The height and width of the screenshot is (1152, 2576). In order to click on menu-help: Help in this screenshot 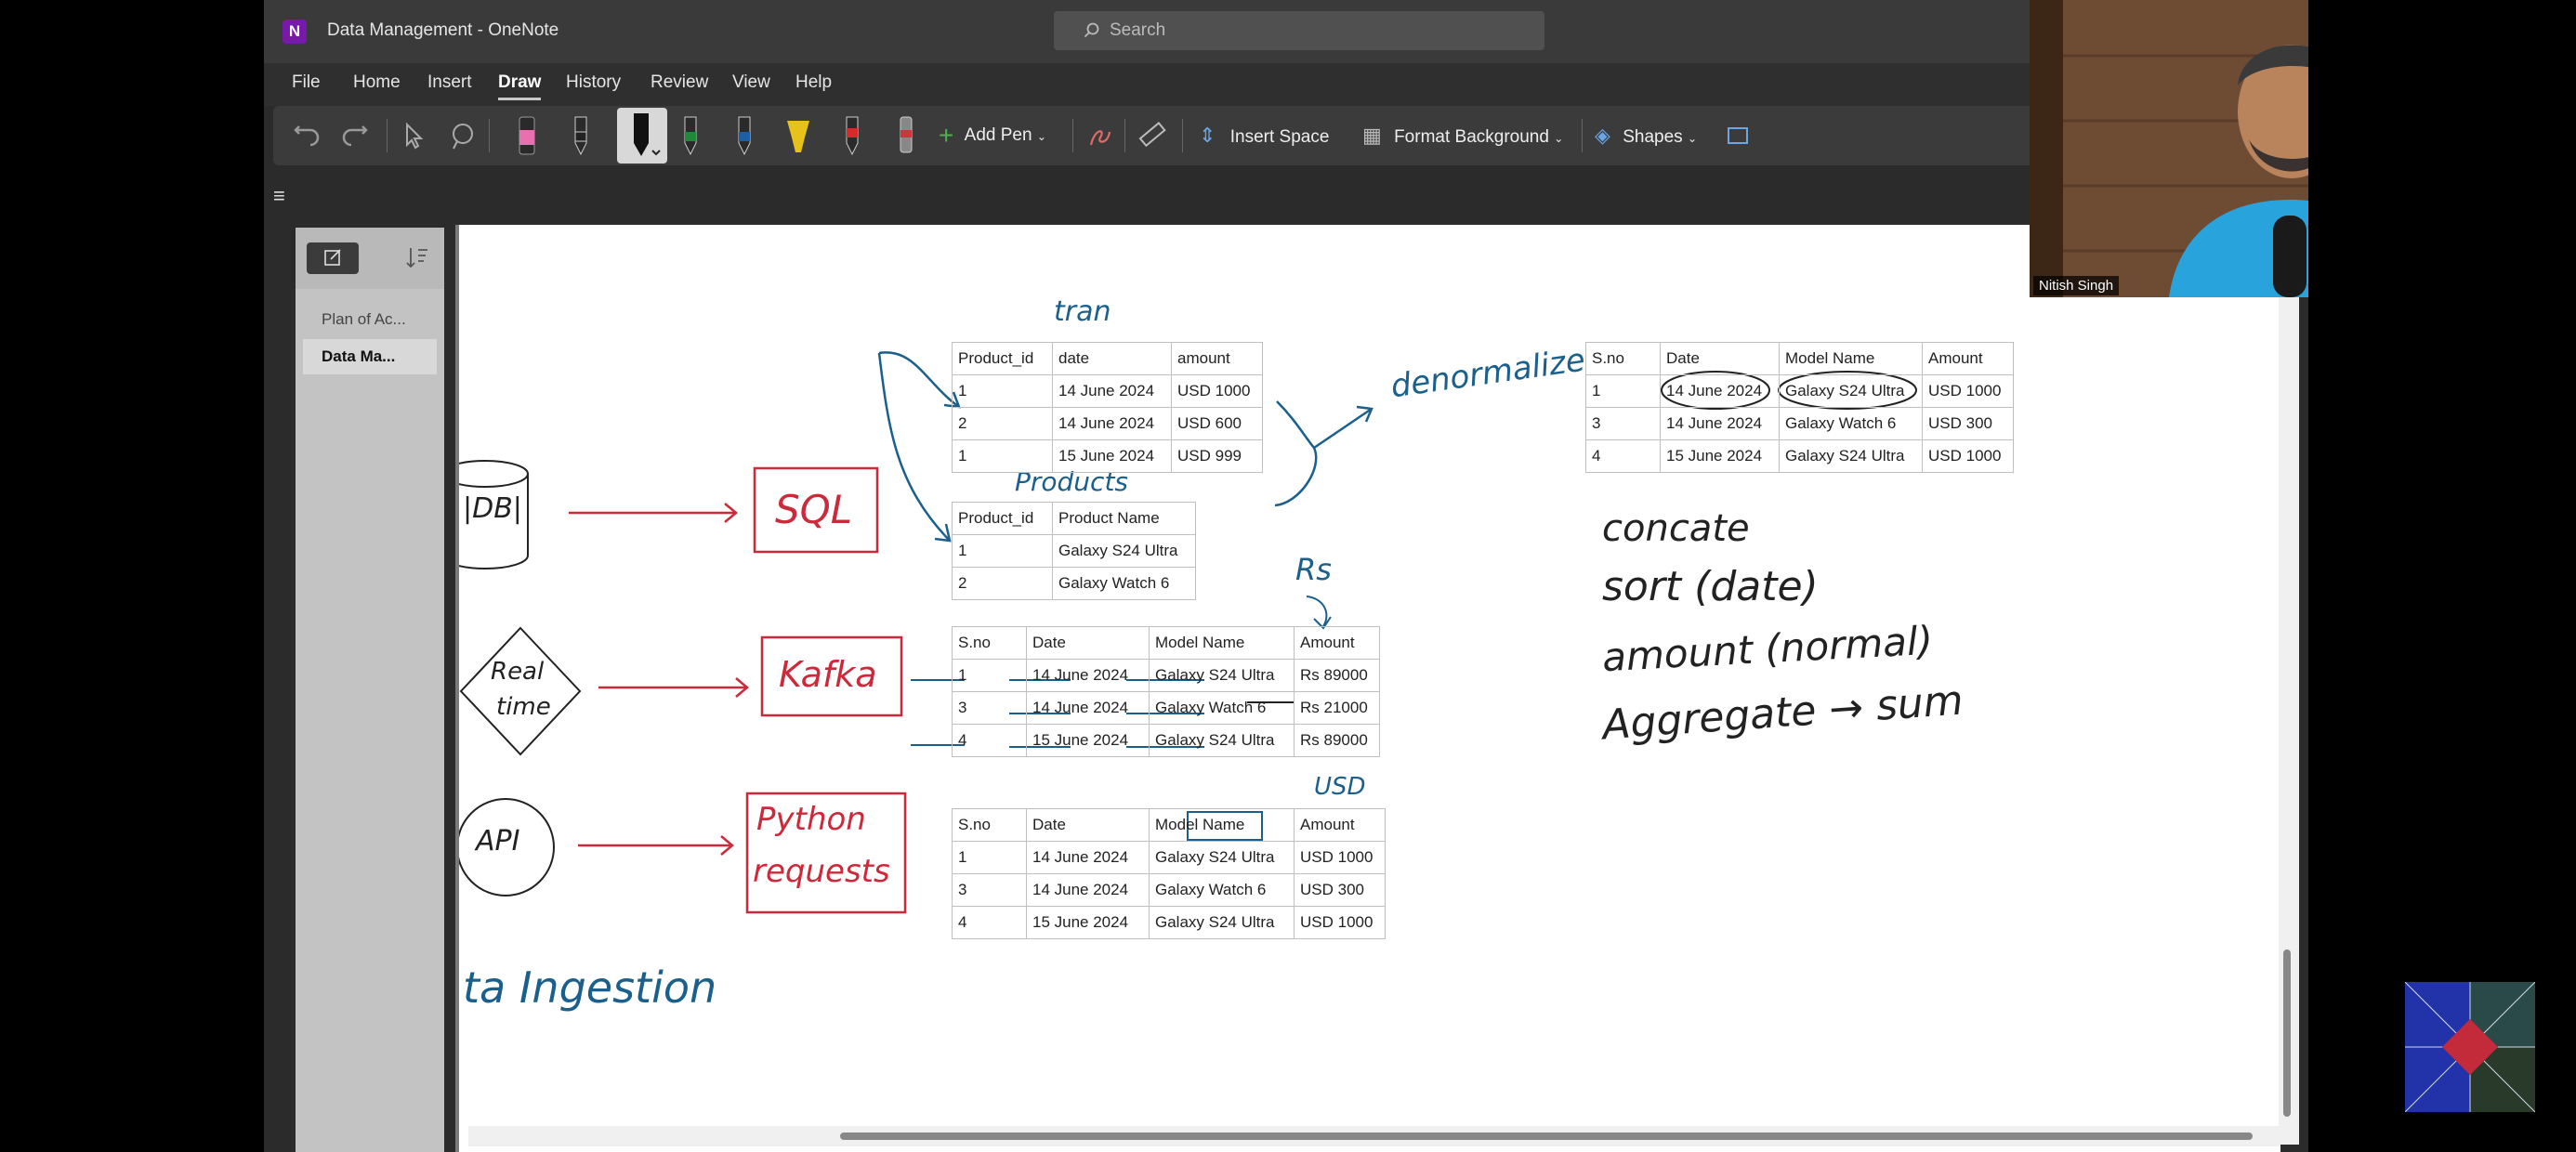, I will do `click(813, 82)`.